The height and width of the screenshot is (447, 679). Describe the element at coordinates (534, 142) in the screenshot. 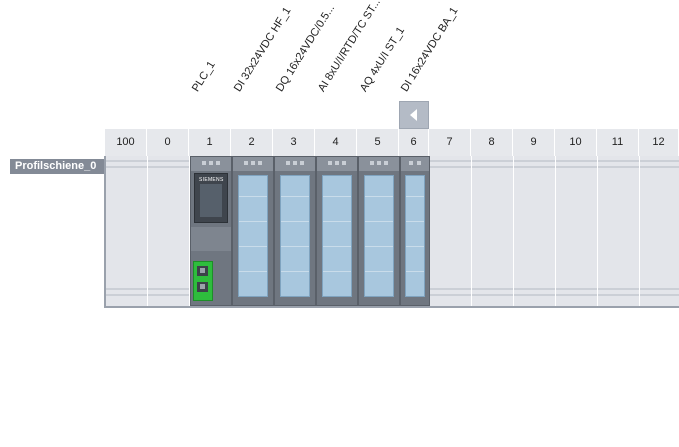

I see `slot-header: 9` at that location.